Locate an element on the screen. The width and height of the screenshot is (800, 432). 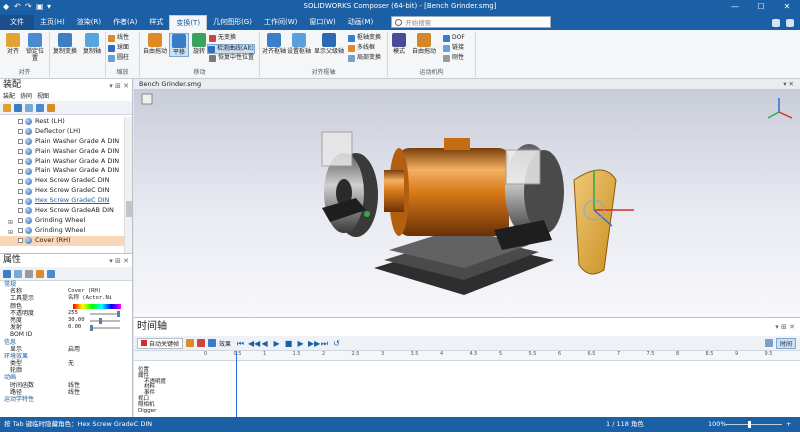
tab-styles: 样式 is located at coordinates (156, 22).